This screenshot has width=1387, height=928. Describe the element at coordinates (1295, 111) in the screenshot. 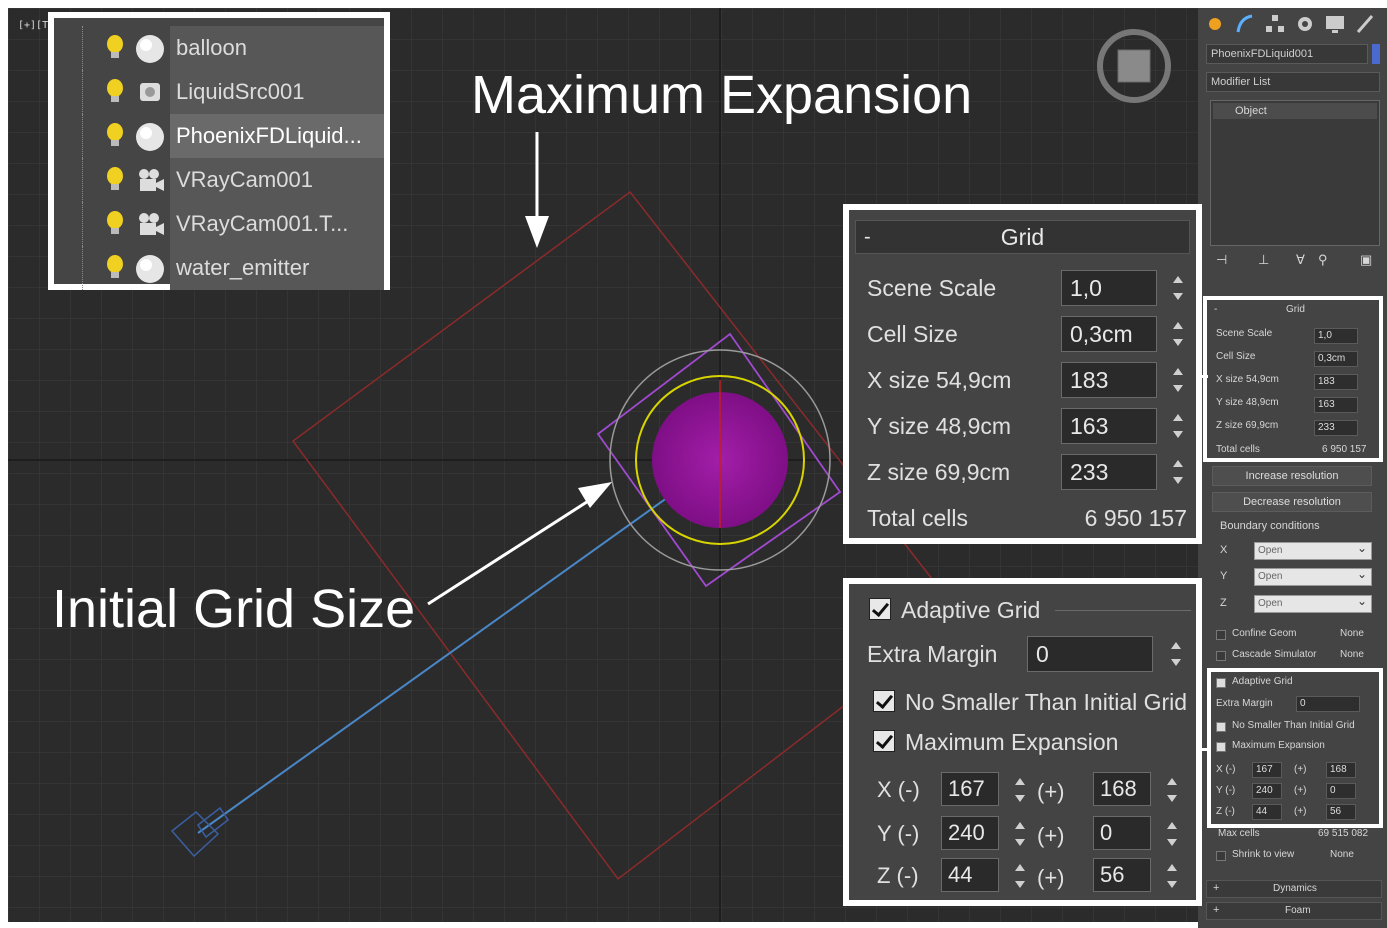

I see `stack-item-object: Object` at that location.